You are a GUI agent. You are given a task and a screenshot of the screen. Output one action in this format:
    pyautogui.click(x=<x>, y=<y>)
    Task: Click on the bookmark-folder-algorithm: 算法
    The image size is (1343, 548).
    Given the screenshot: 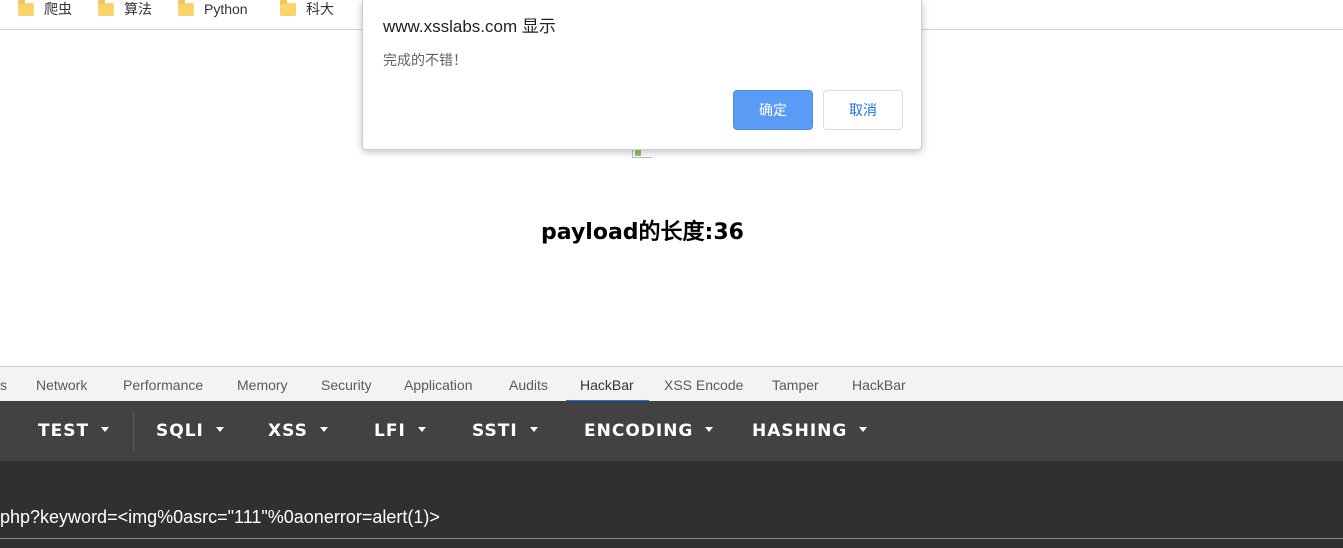 What is the action you would take?
    pyautogui.click(x=125, y=9)
    